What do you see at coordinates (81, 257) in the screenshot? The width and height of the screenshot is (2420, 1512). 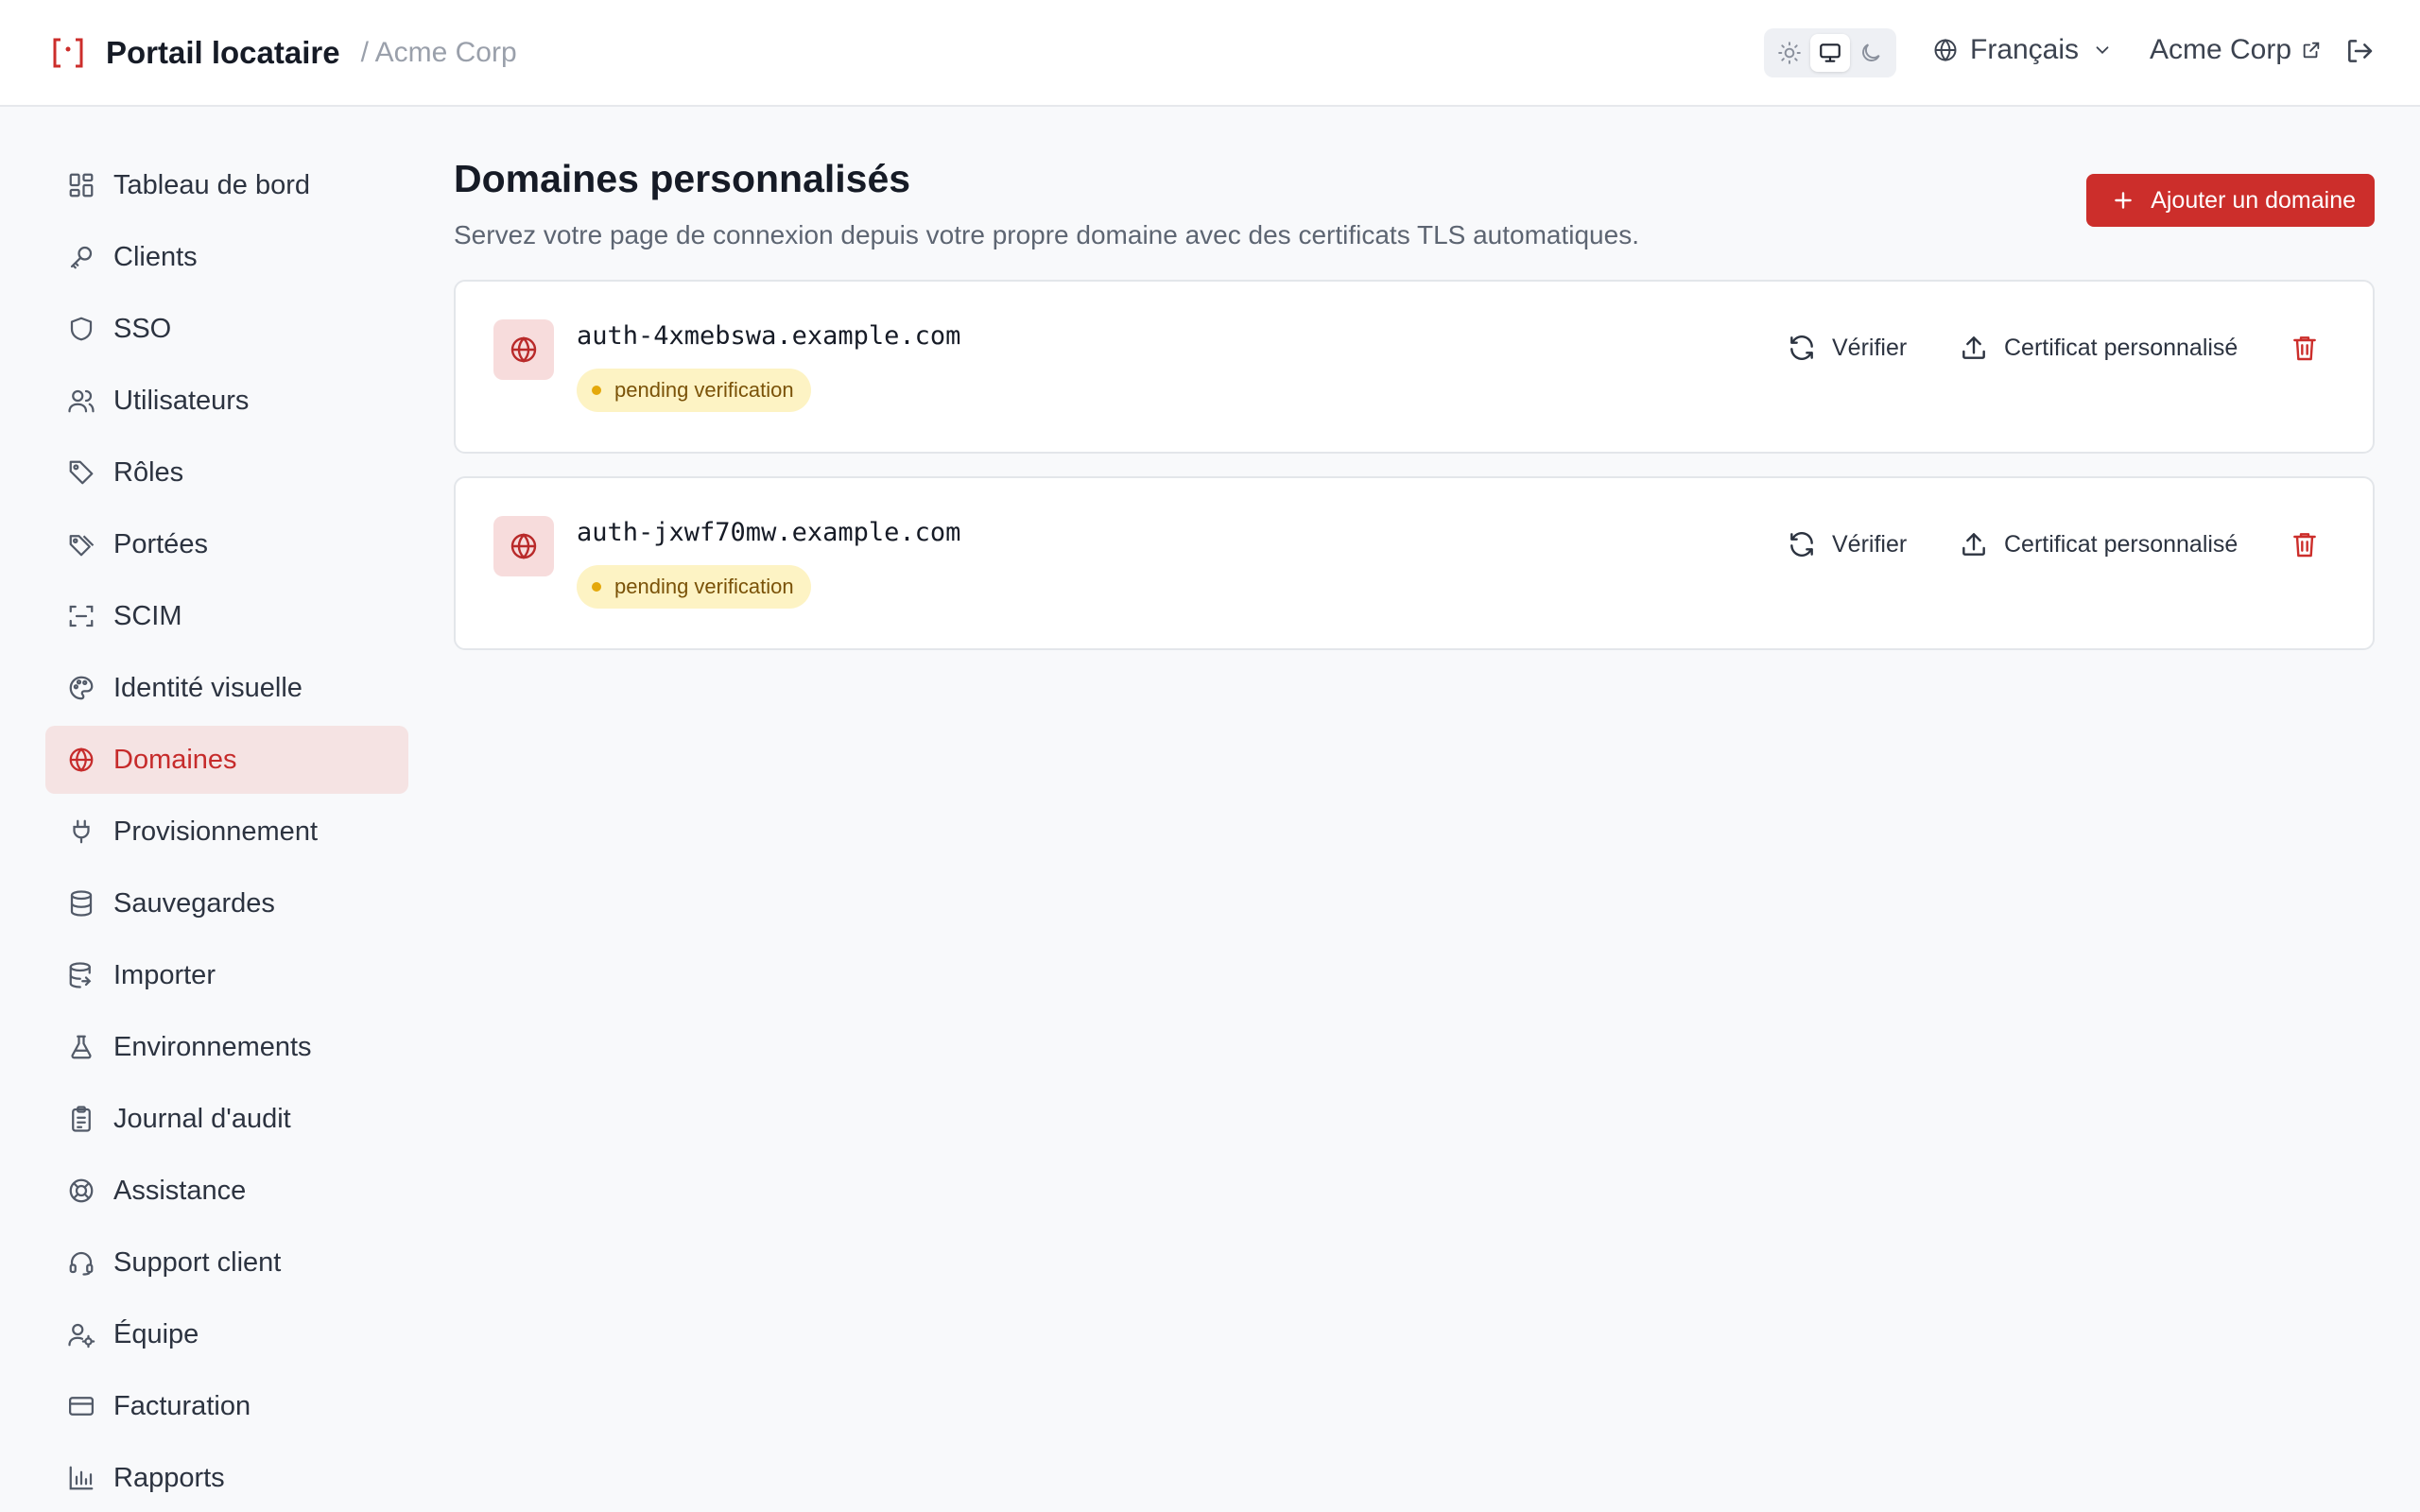 I see `key-icon` at bounding box center [81, 257].